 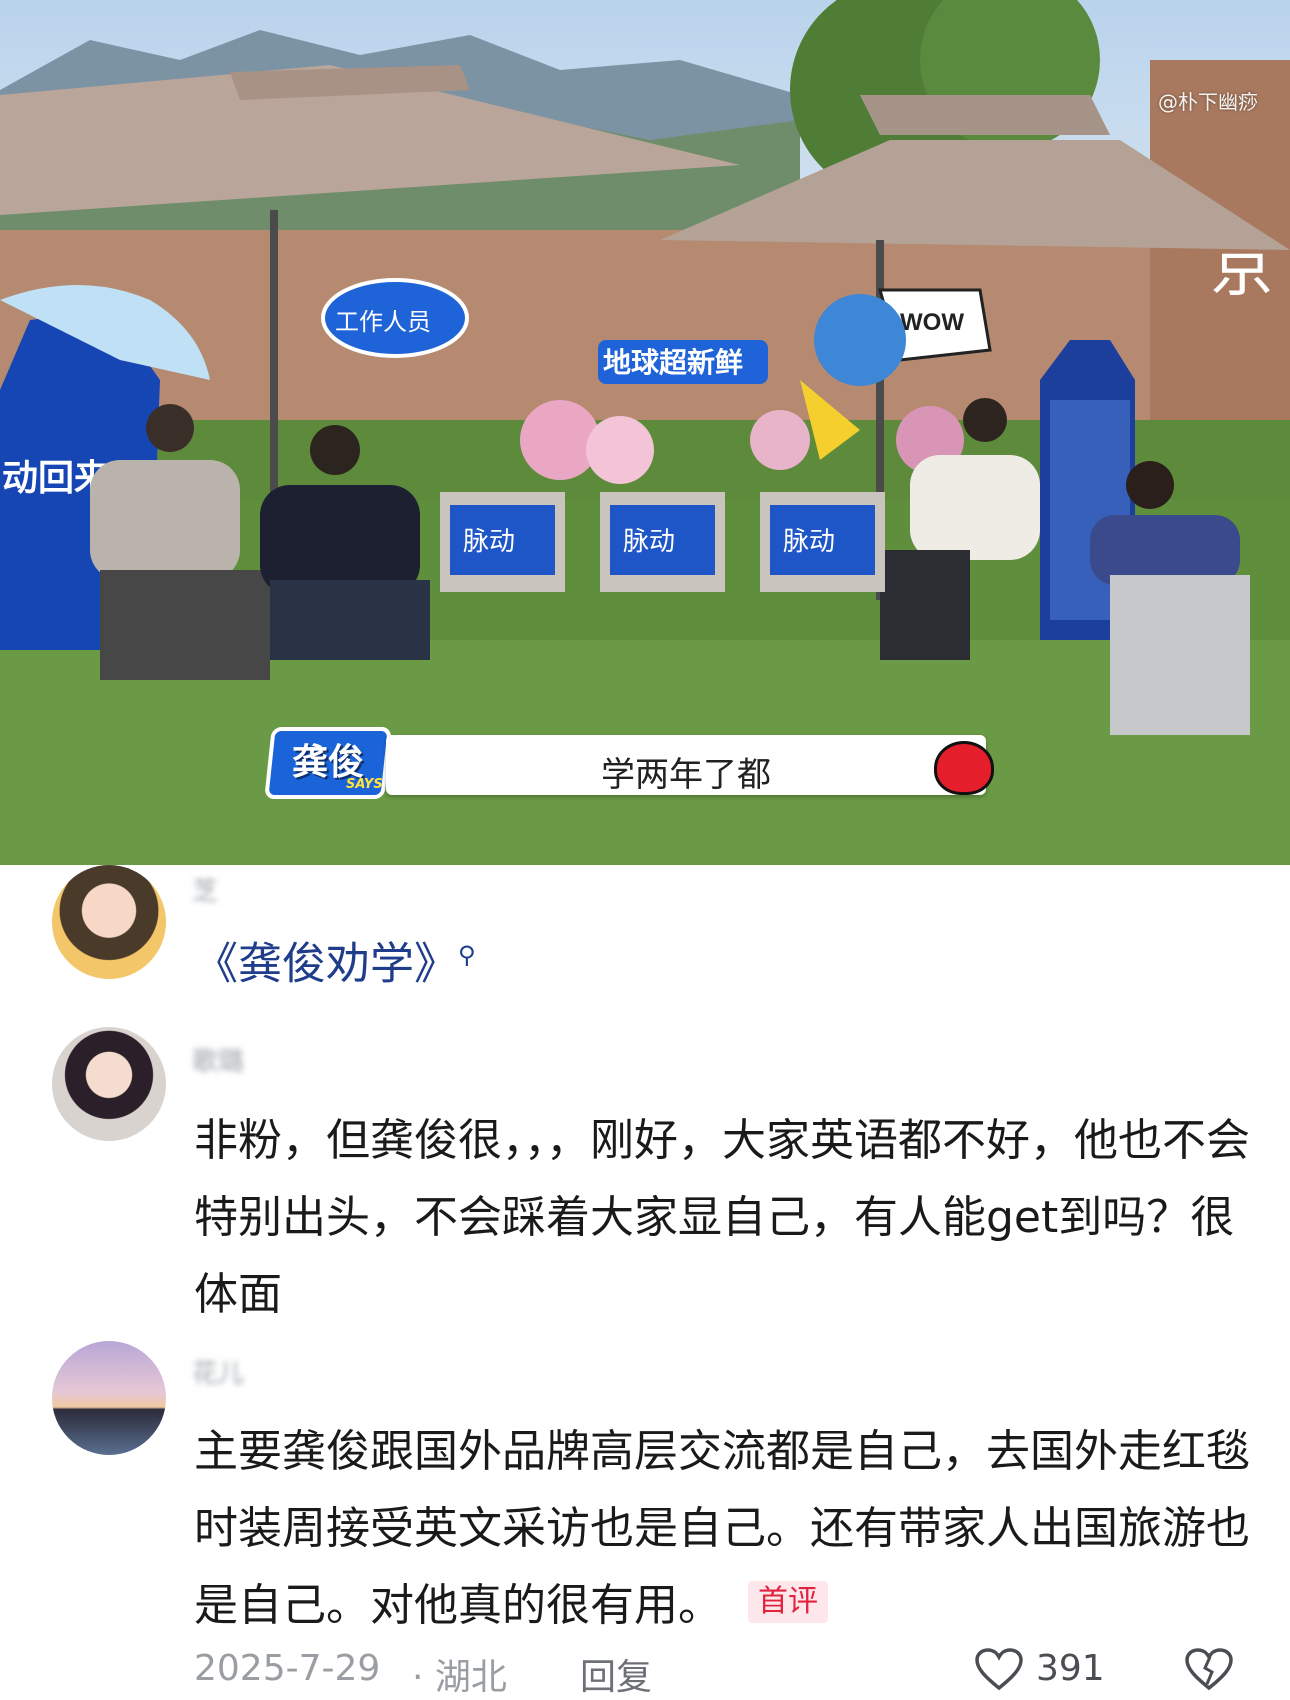 I want to click on first-comment-badge: 首评, so click(x=788, y=1602).